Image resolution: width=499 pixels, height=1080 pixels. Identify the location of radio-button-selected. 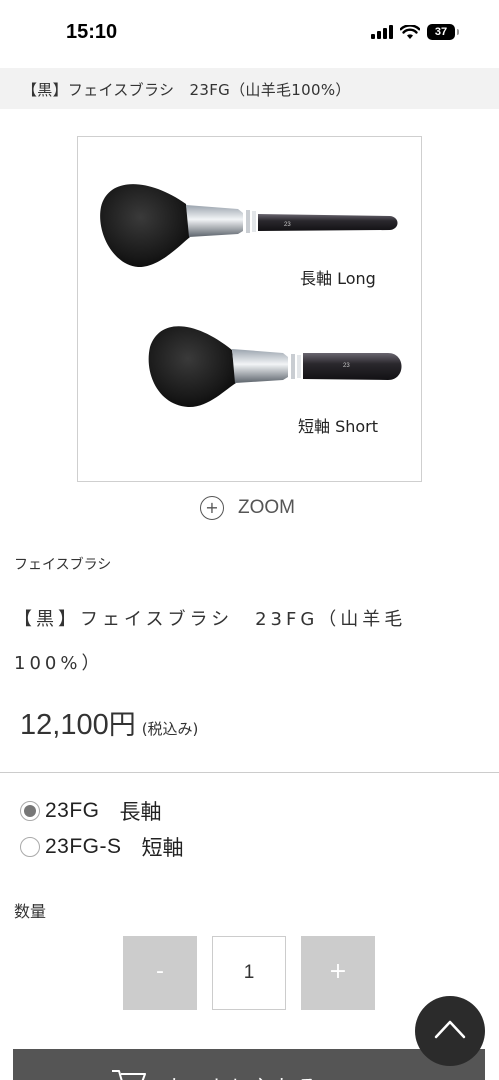
(30, 811).